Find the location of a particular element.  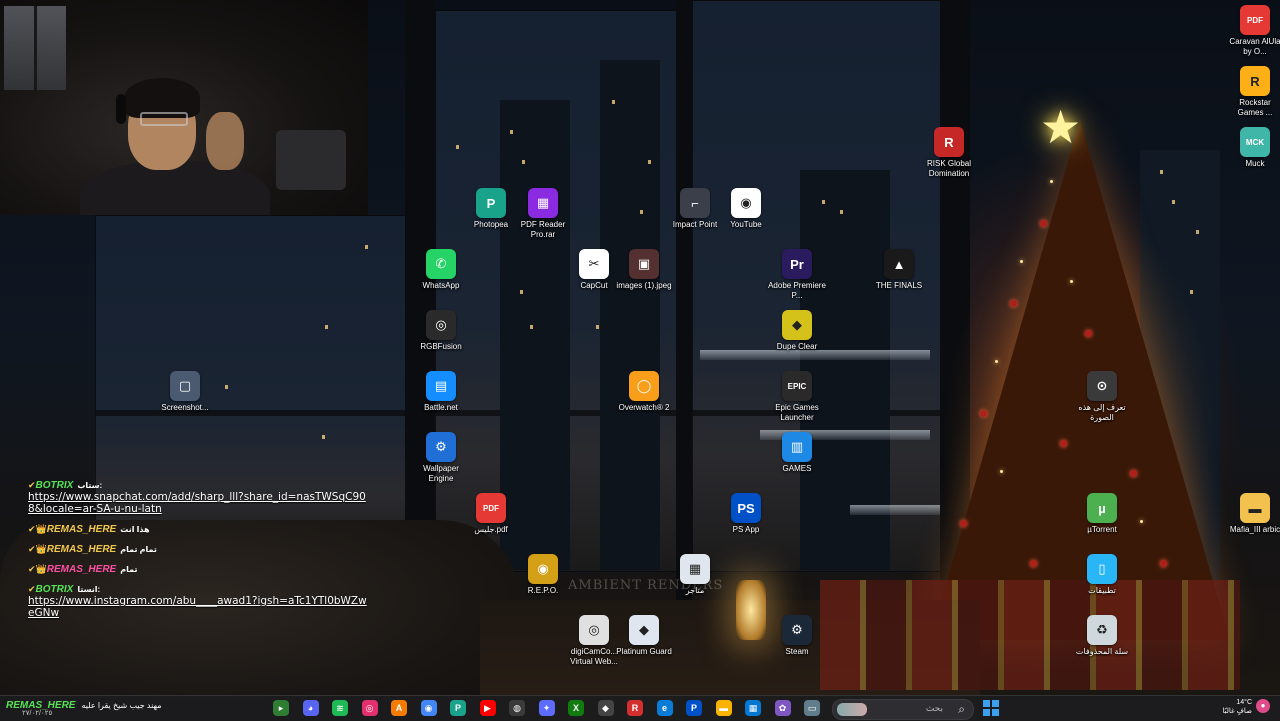

desktop-icon-utorrent: µ µTorrent is located at coordinates (1102, 514).